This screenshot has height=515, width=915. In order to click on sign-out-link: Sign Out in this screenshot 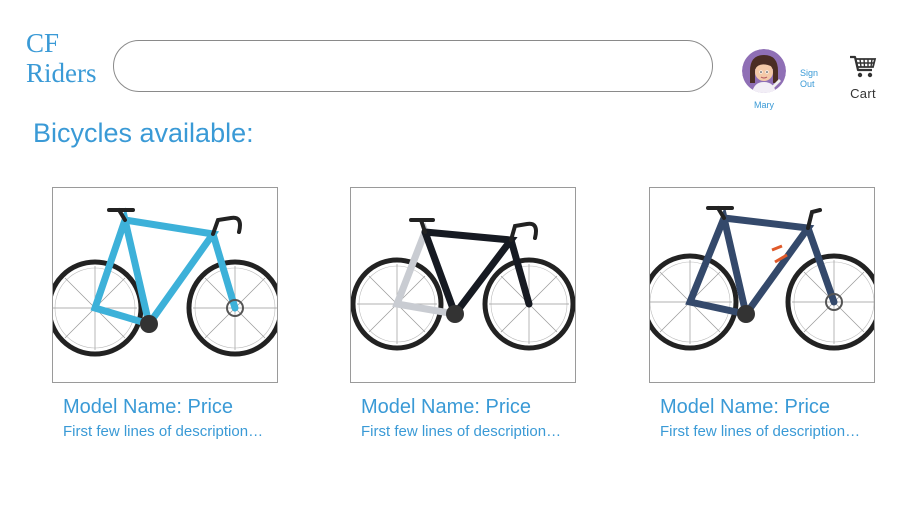, I will do `click(812, 79)`.